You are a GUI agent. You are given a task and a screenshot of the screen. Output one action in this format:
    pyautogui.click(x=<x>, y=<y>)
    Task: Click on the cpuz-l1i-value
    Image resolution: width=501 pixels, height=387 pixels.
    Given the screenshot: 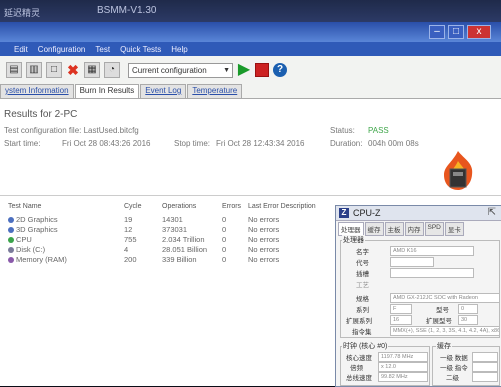 What is the action you would take?
    pyautogui.click(x=485, y=367)
    